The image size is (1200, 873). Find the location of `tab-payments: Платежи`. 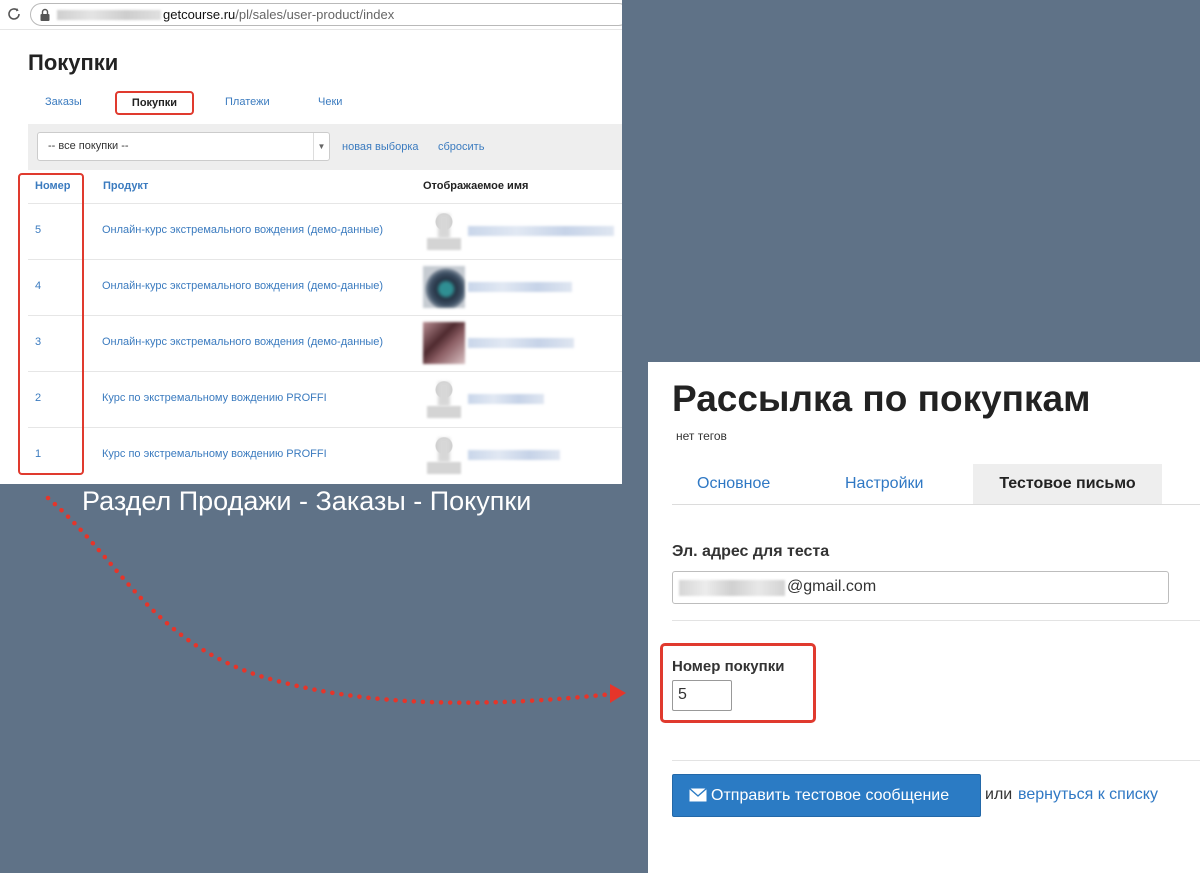

tab-payments: Платежи is located at coordinates (247, 102).